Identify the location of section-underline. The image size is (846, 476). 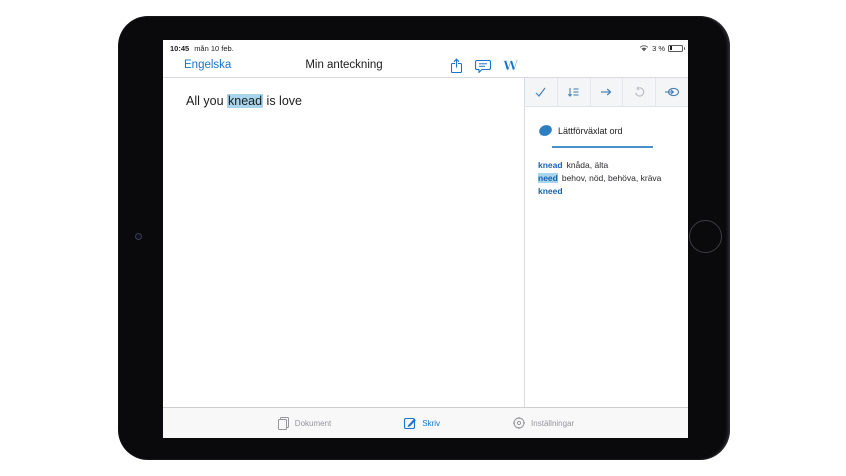
(602, 147).